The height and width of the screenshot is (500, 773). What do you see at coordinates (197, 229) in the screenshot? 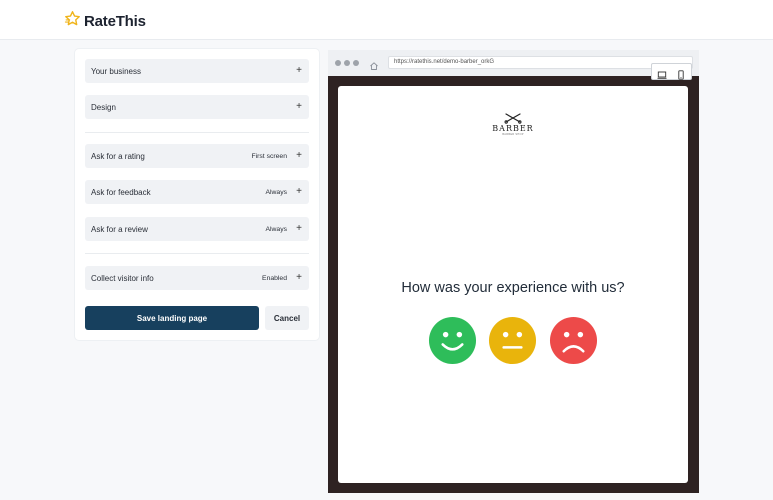
I see `section-ask-review: Ask for a review Always +` at bounding box center [197, 229].